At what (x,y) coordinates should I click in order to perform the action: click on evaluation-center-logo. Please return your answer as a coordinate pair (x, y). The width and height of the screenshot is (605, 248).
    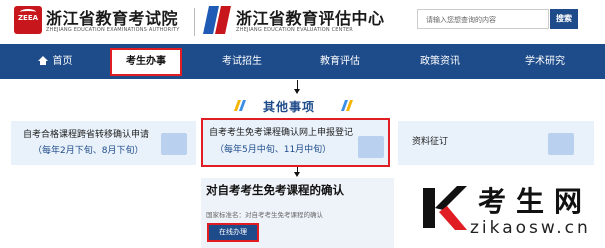
    Looking at the image, I should click on (217, 20).